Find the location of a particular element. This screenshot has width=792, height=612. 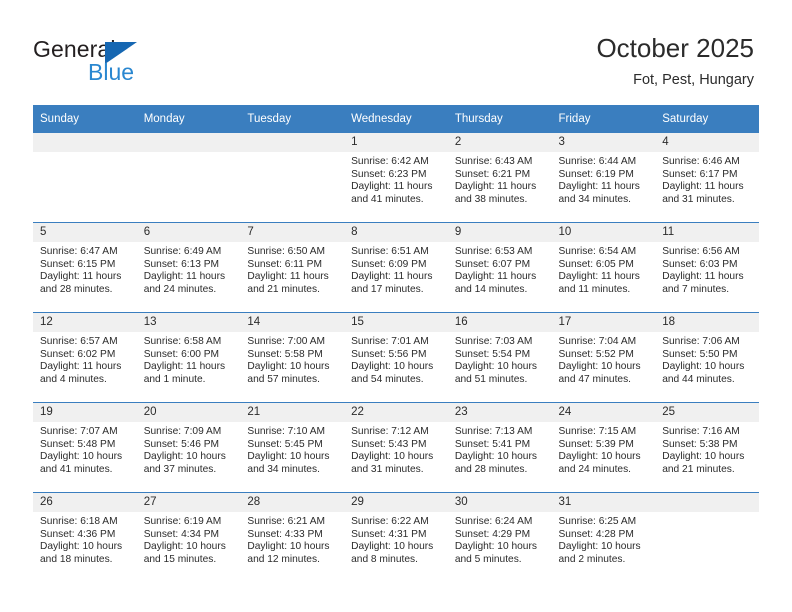

sunrise-text: Sunrise: 7:15 AM is located at coordinates (597, 431).